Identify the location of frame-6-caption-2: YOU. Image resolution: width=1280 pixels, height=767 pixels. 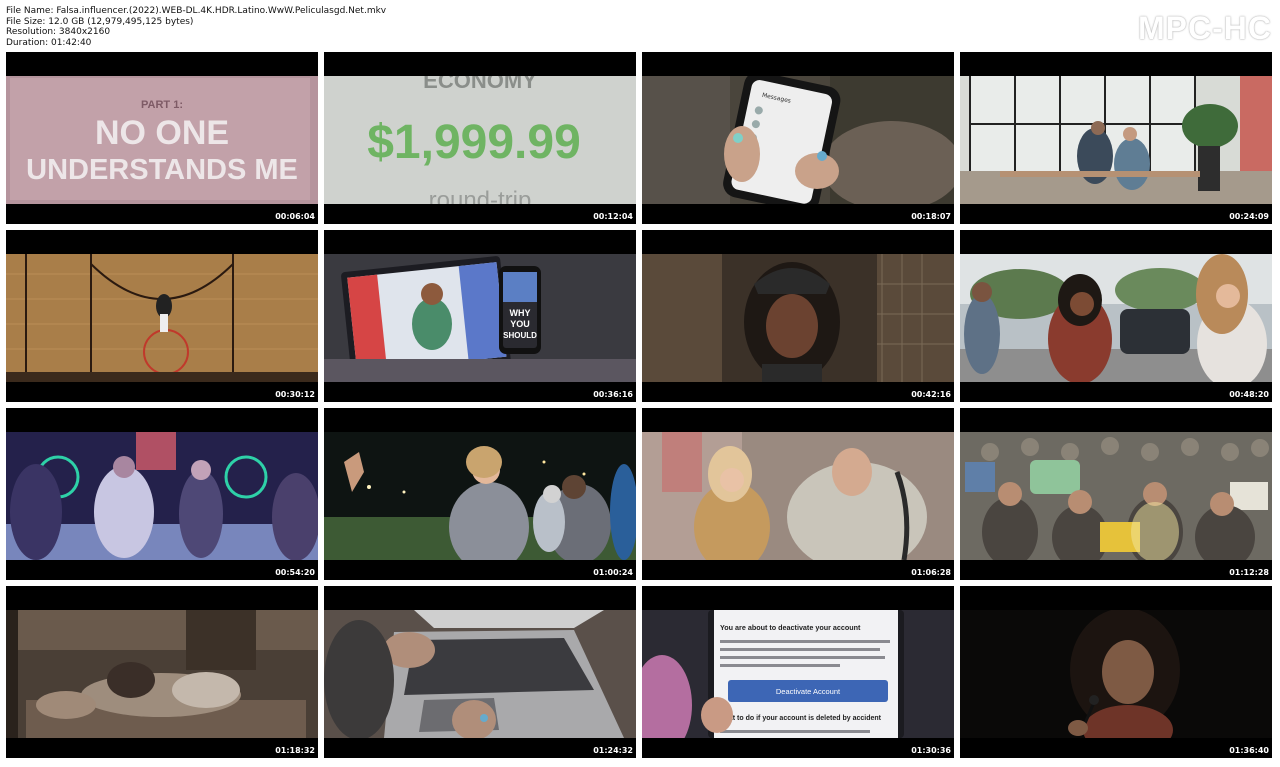
(520, 324).